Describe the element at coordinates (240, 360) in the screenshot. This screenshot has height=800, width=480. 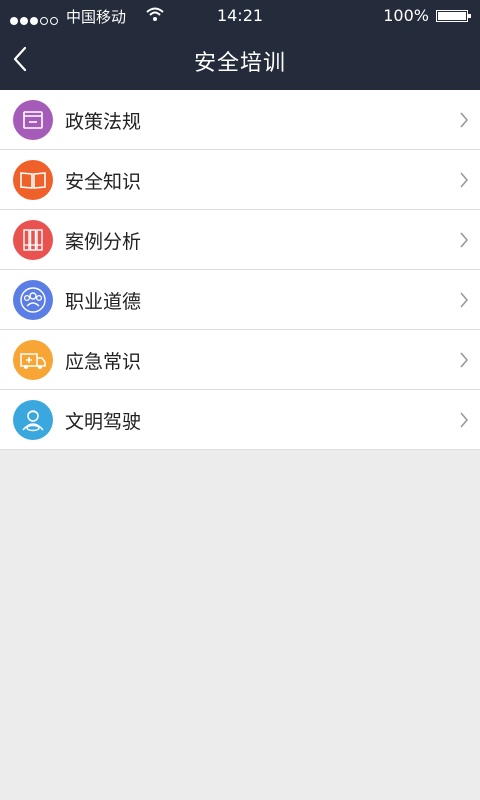
I see `menu-item-emergency: 应急常识` at that location.